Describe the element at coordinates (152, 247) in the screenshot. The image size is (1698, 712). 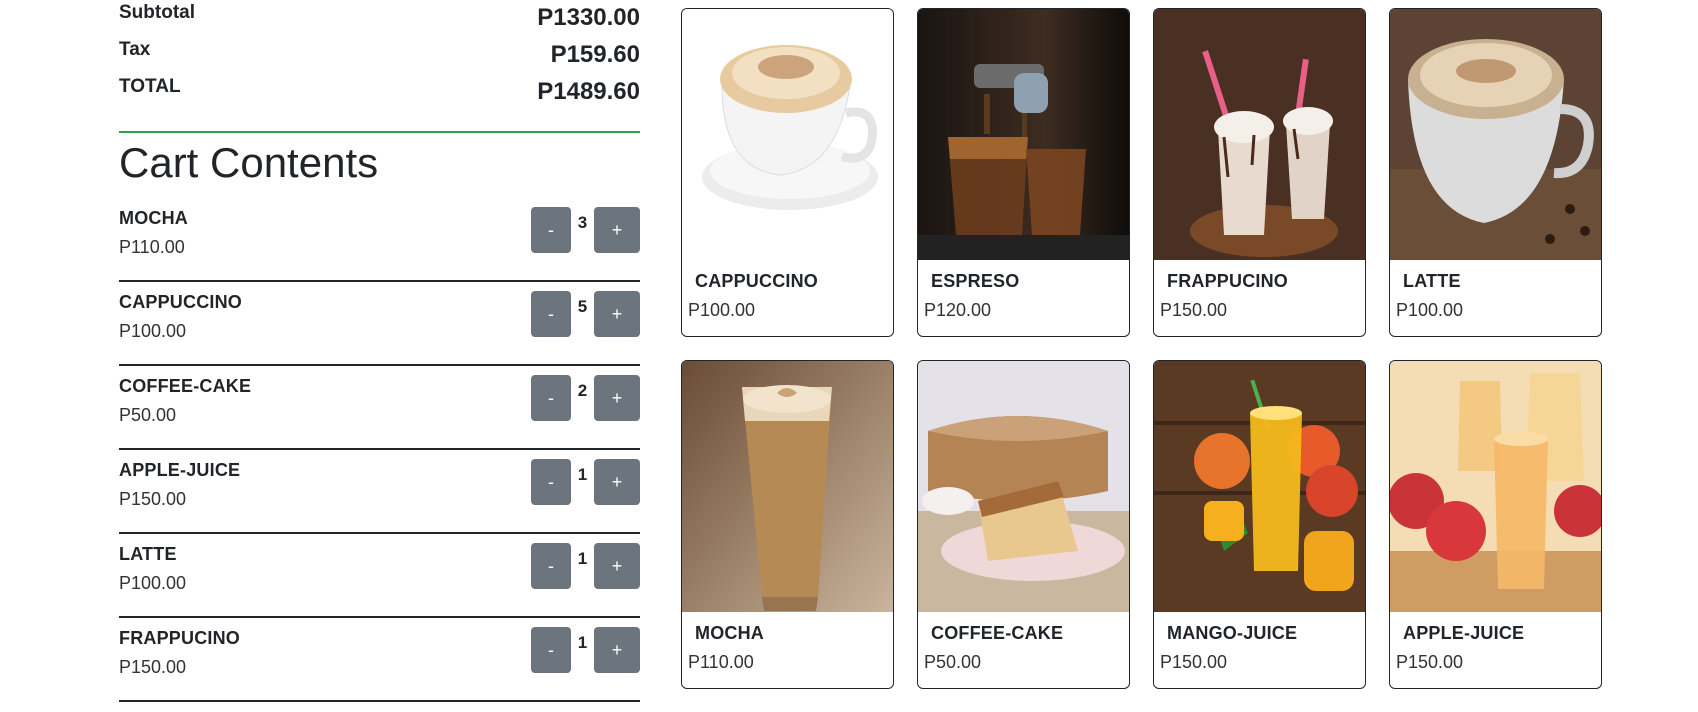
I see `cart-item-price: P110.00` at that location.